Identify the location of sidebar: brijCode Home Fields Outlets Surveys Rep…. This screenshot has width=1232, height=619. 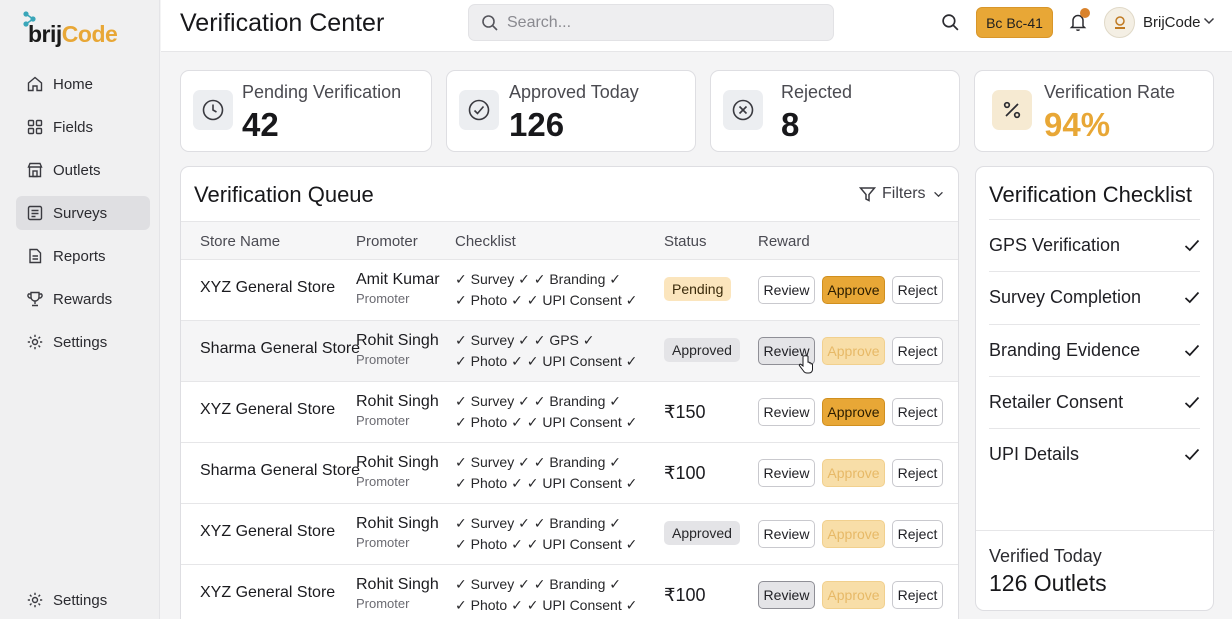
(80, 309).